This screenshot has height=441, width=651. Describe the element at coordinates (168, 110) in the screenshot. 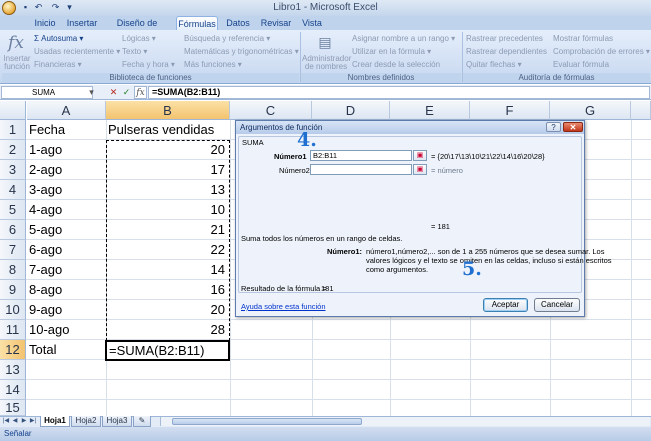

I see `column-header-b: B` at that location.